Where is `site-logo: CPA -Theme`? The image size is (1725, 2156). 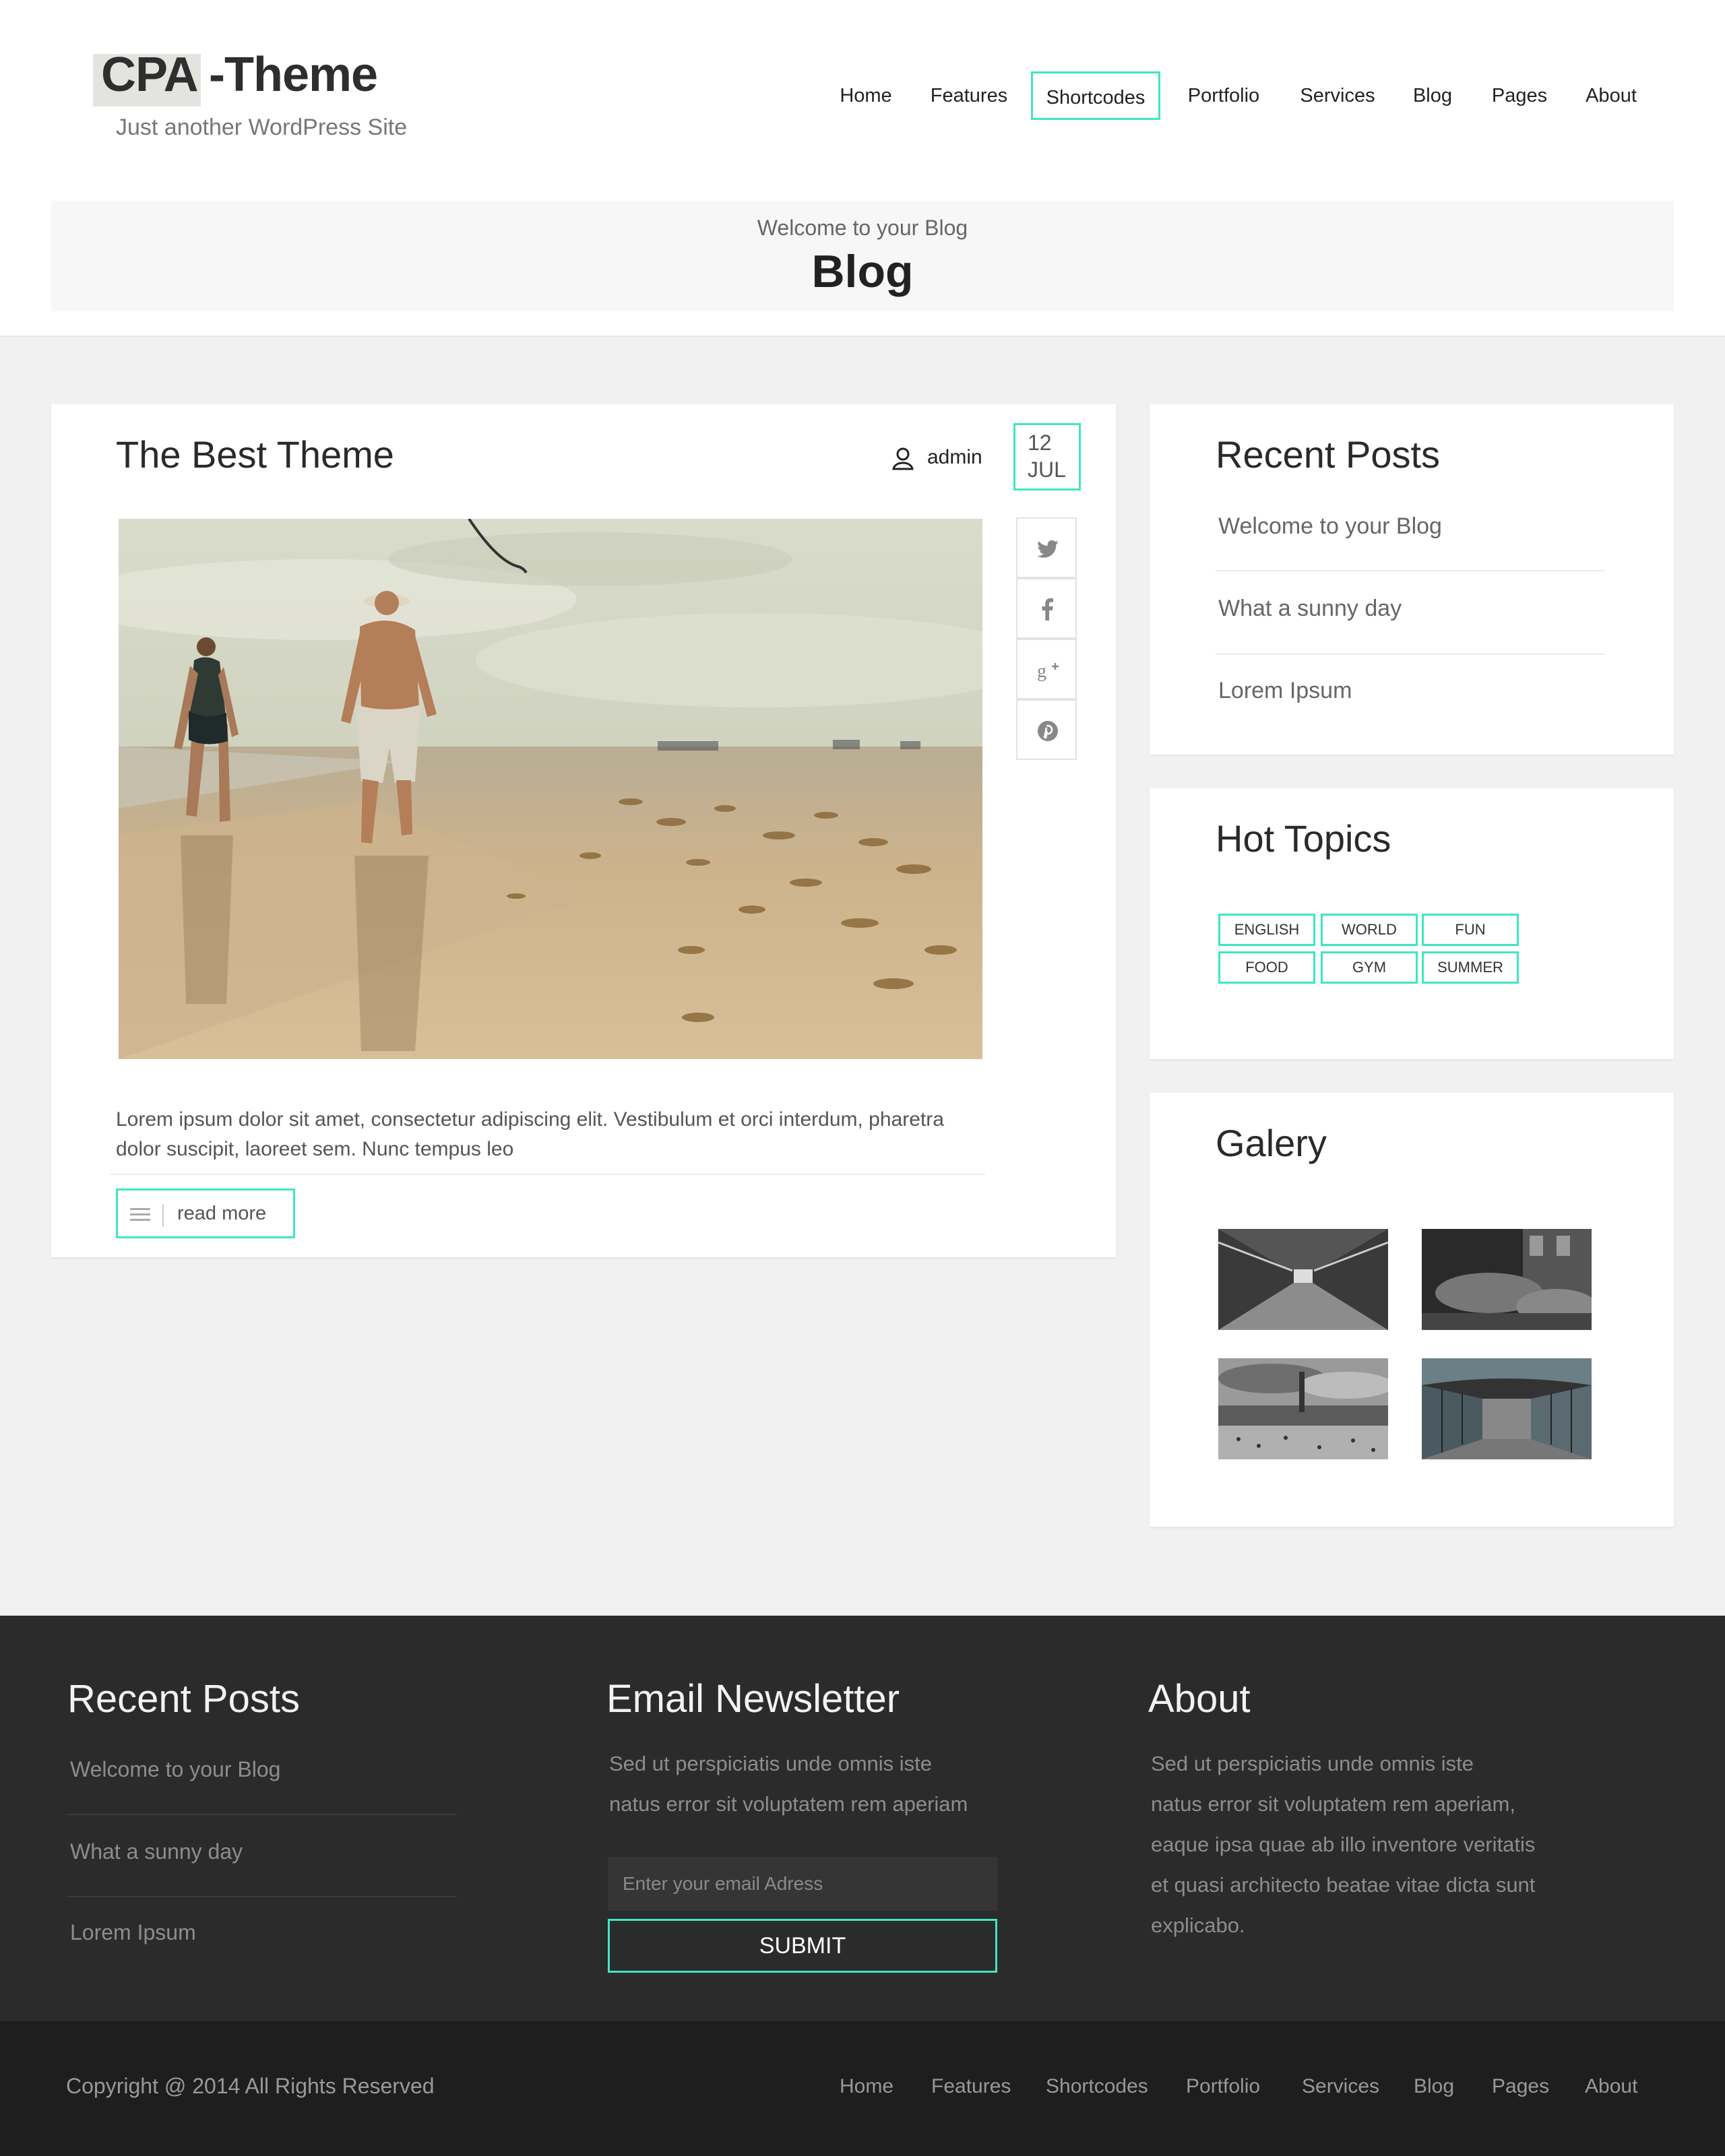
site-logo: CPA -Theme is located at coordinates (240, 74).